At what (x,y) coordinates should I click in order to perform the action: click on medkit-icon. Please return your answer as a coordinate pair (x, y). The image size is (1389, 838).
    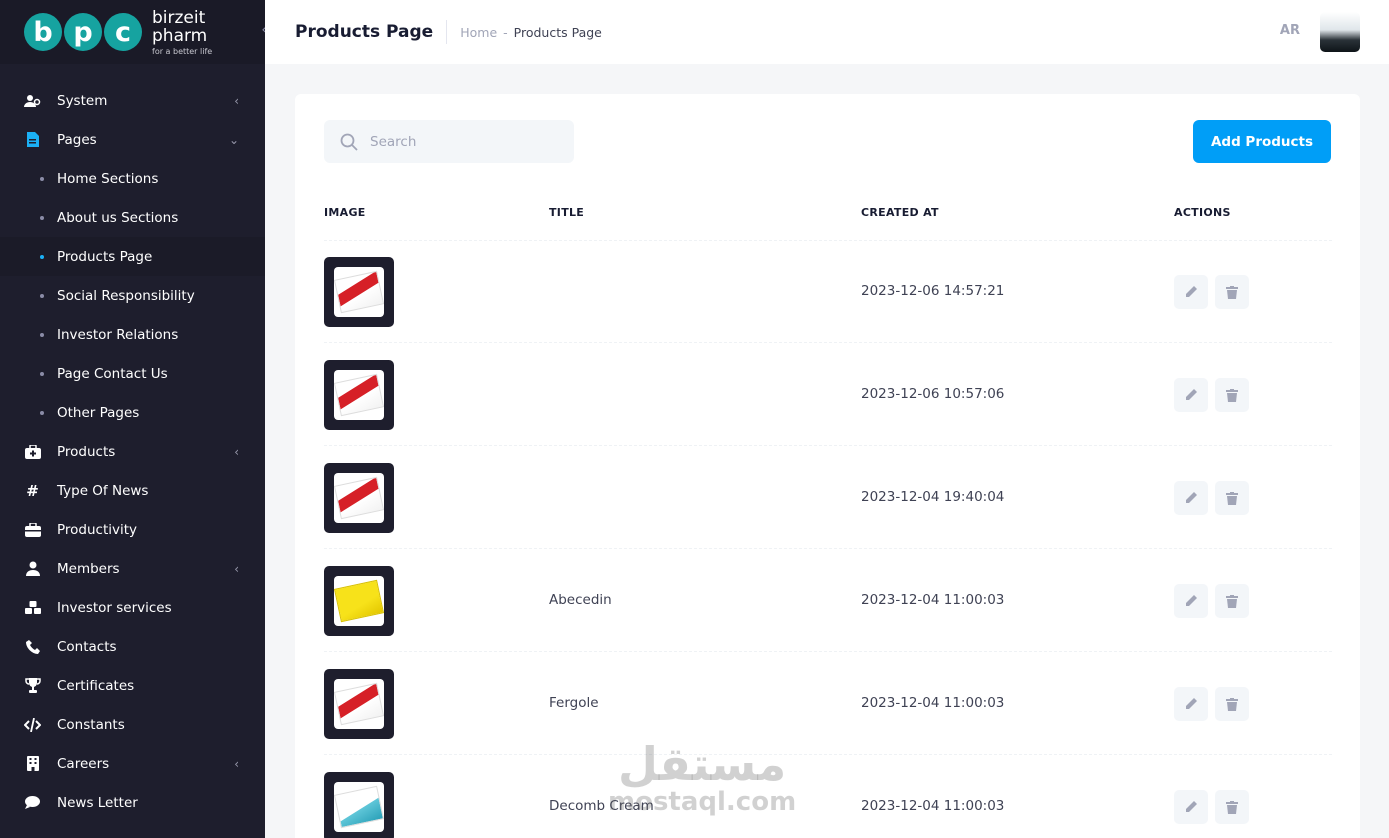
    Looking at the image, I should click on (32, 451).